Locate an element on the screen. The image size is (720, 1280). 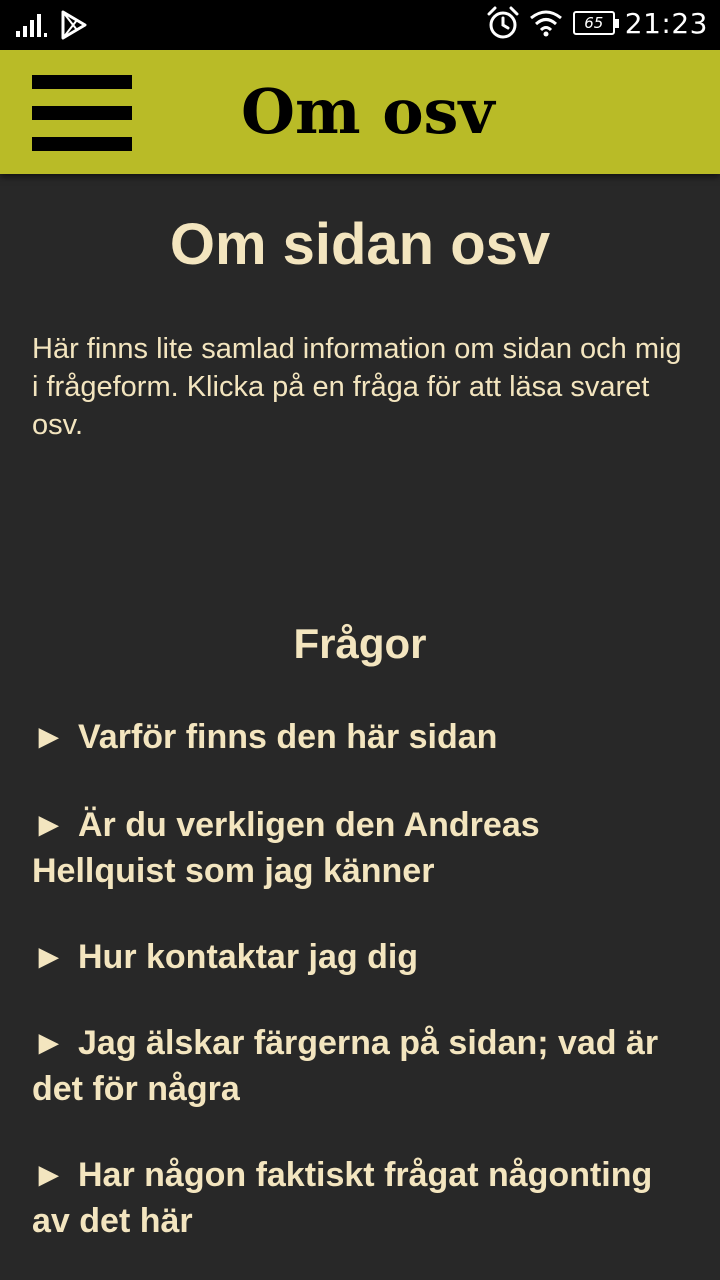
faq-question: ► Hur kontaktar jag dig is located at coordinates (362, 957).